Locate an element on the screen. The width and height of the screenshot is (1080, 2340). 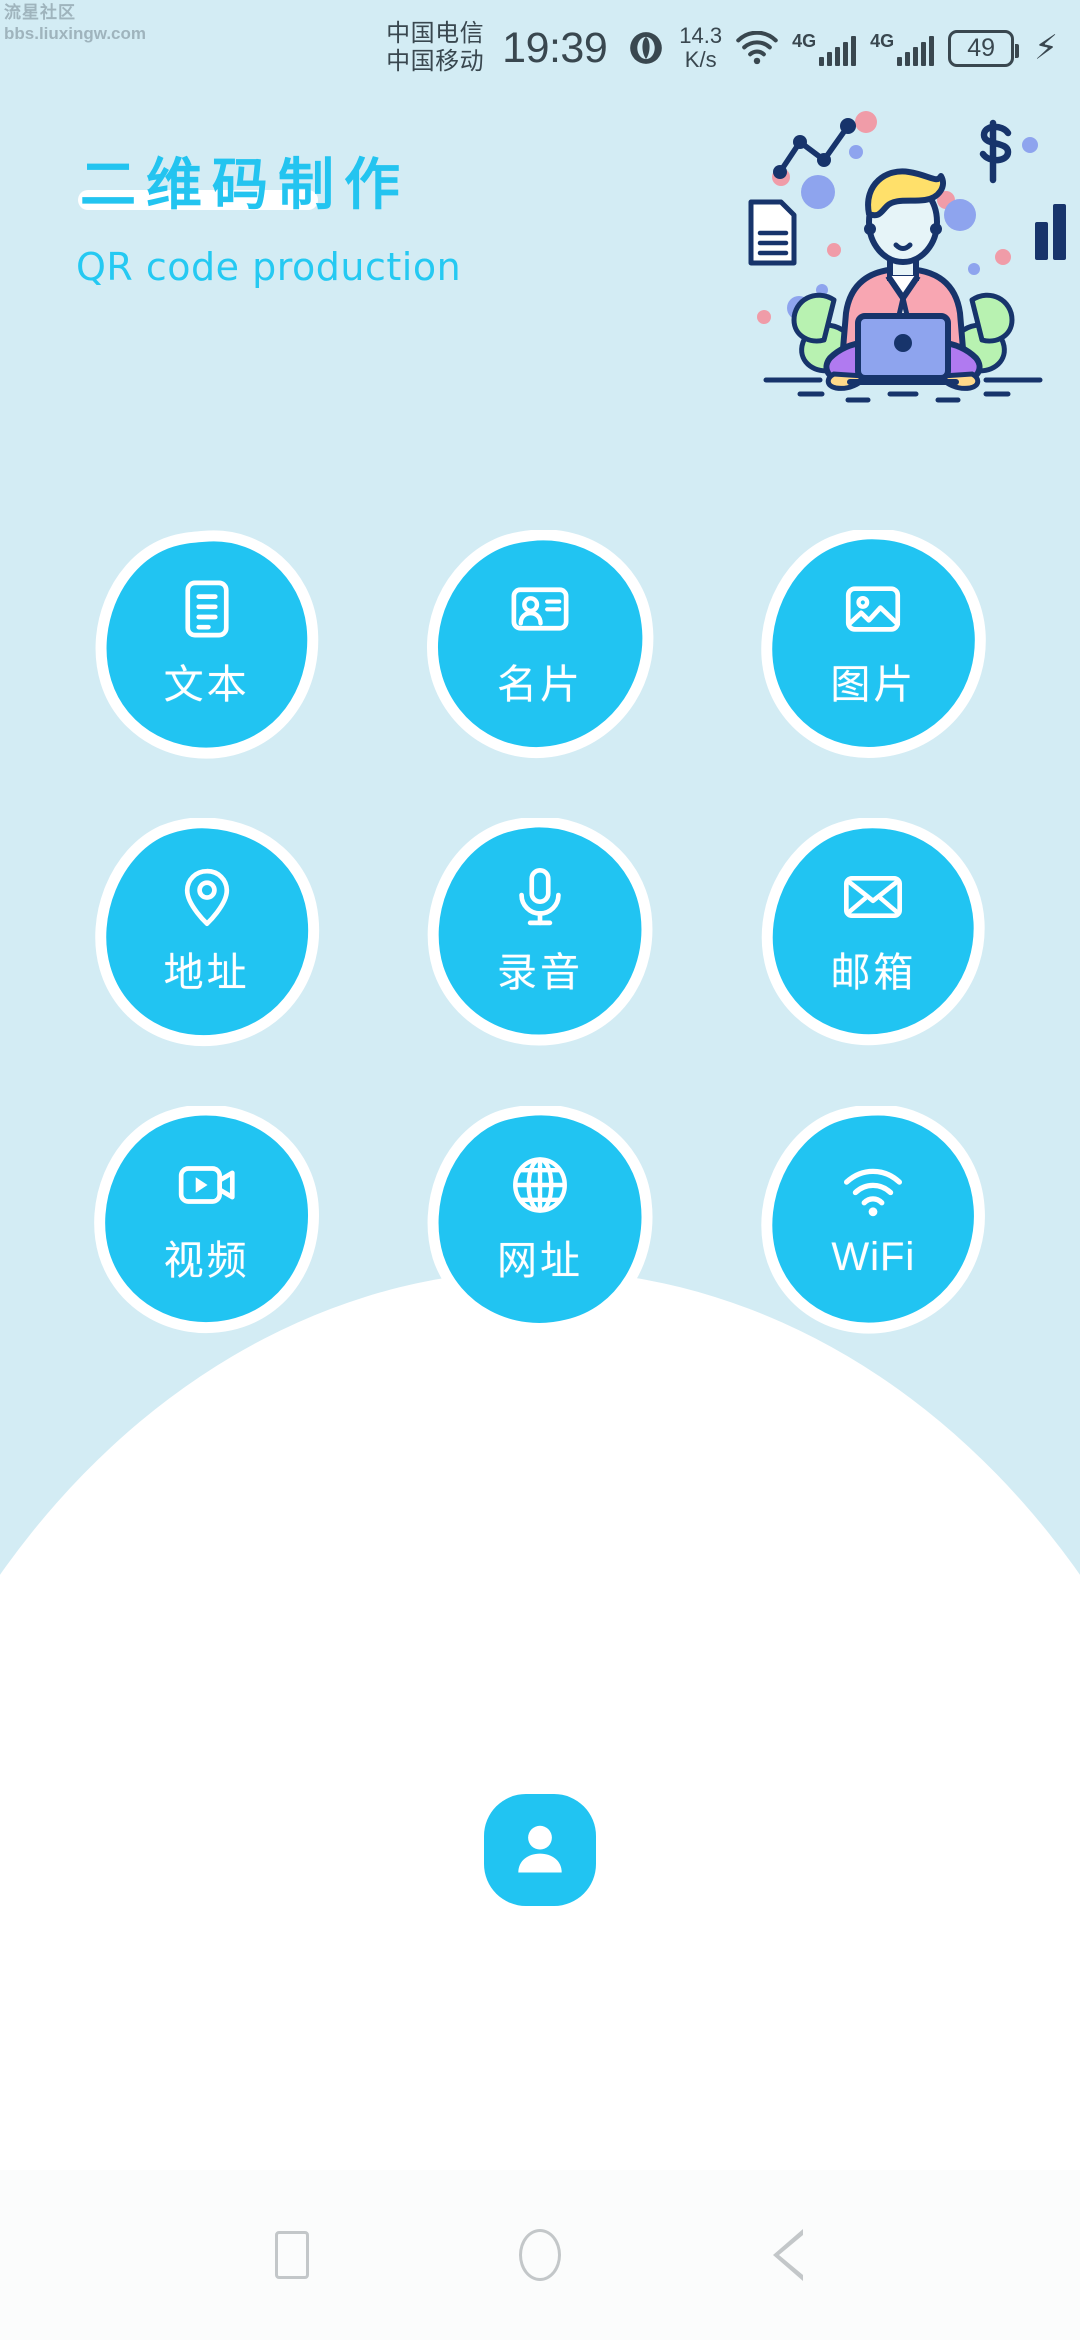
status-bar: 中国电信 中国移动 19:39 14.3 K/s 4G 4G 49 ⚡ is located at coordinates (540, 48).